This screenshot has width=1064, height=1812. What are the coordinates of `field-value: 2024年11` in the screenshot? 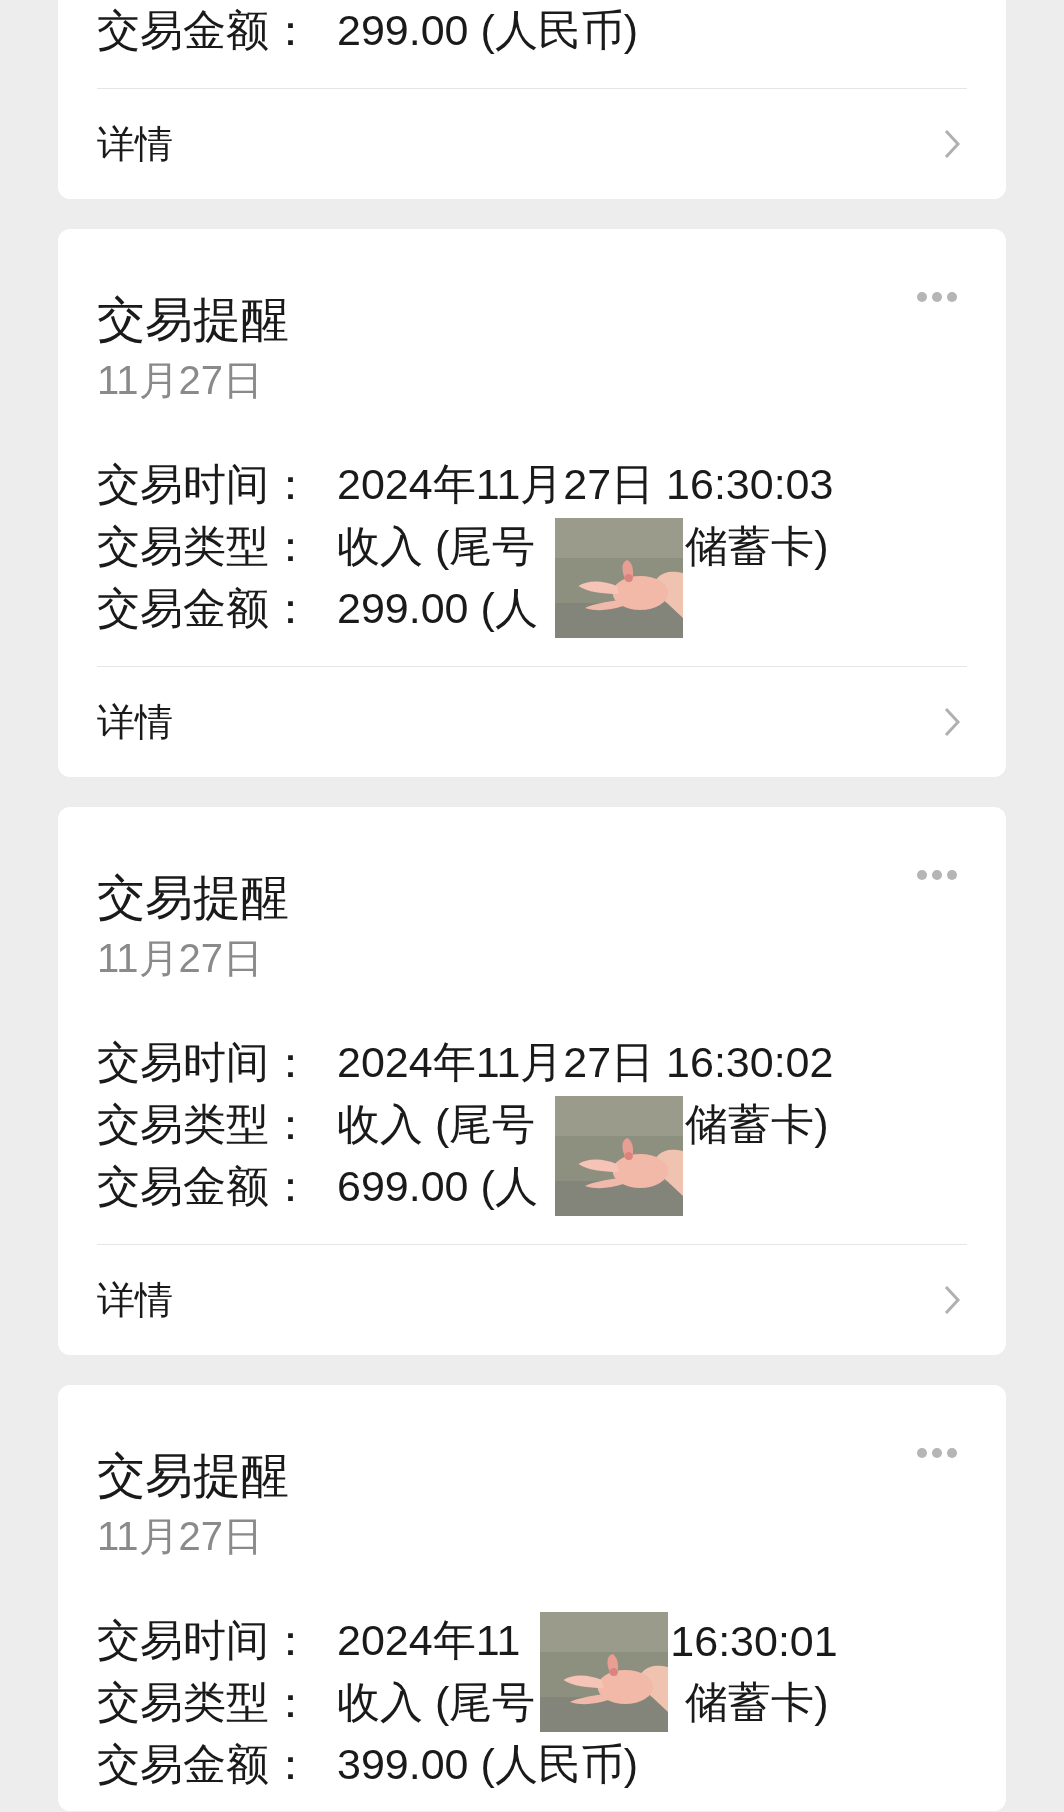 It's located at (429, 1640).